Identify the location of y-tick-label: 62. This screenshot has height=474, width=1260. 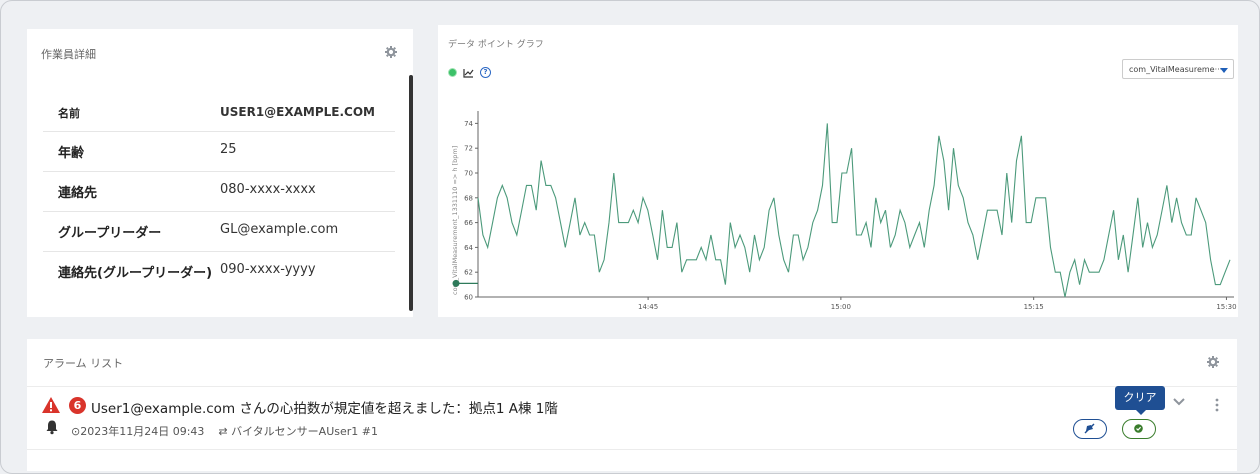
(468, 273).